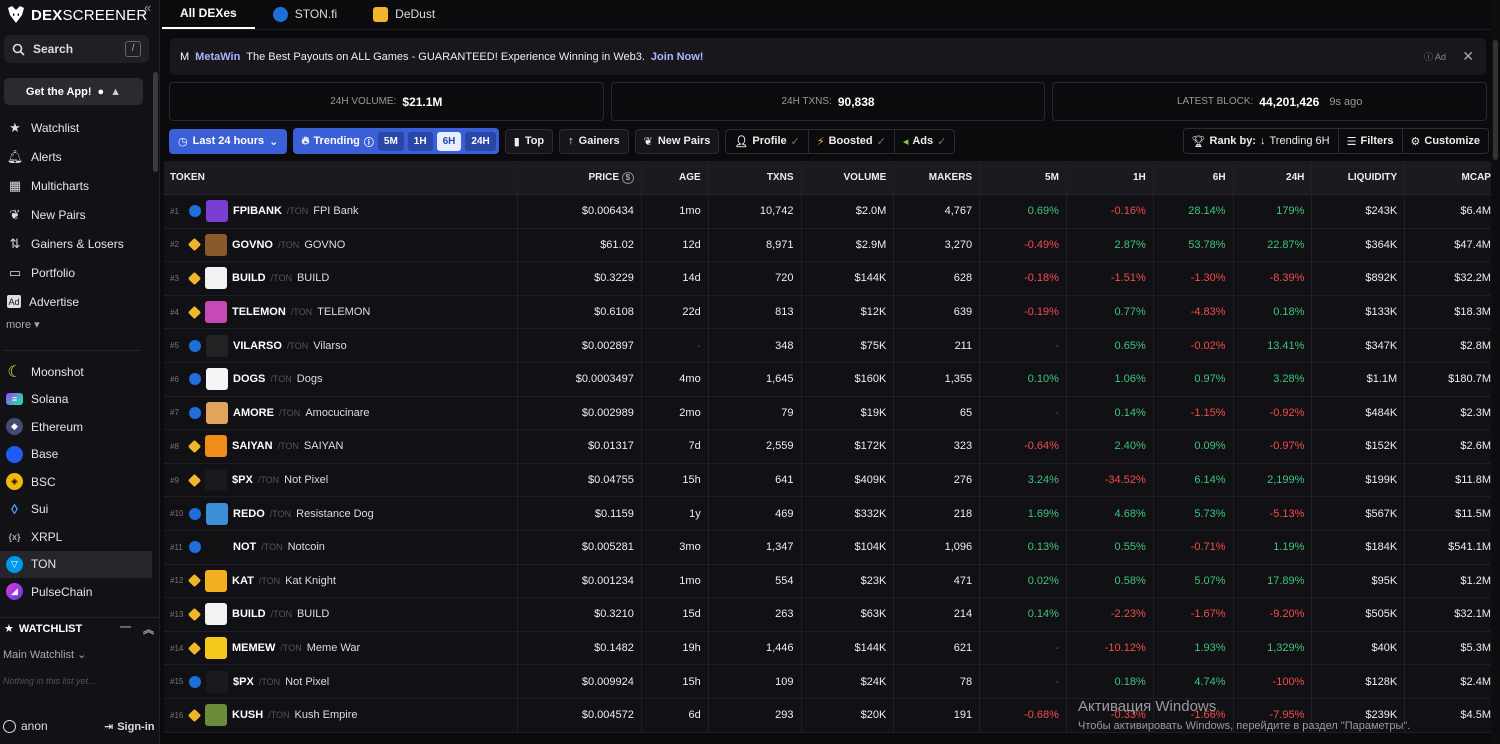  What do you see at coordinates (155, 122) in the screenshot?
I see `sidebar-scrollbar` at bounding box center [155, 122].